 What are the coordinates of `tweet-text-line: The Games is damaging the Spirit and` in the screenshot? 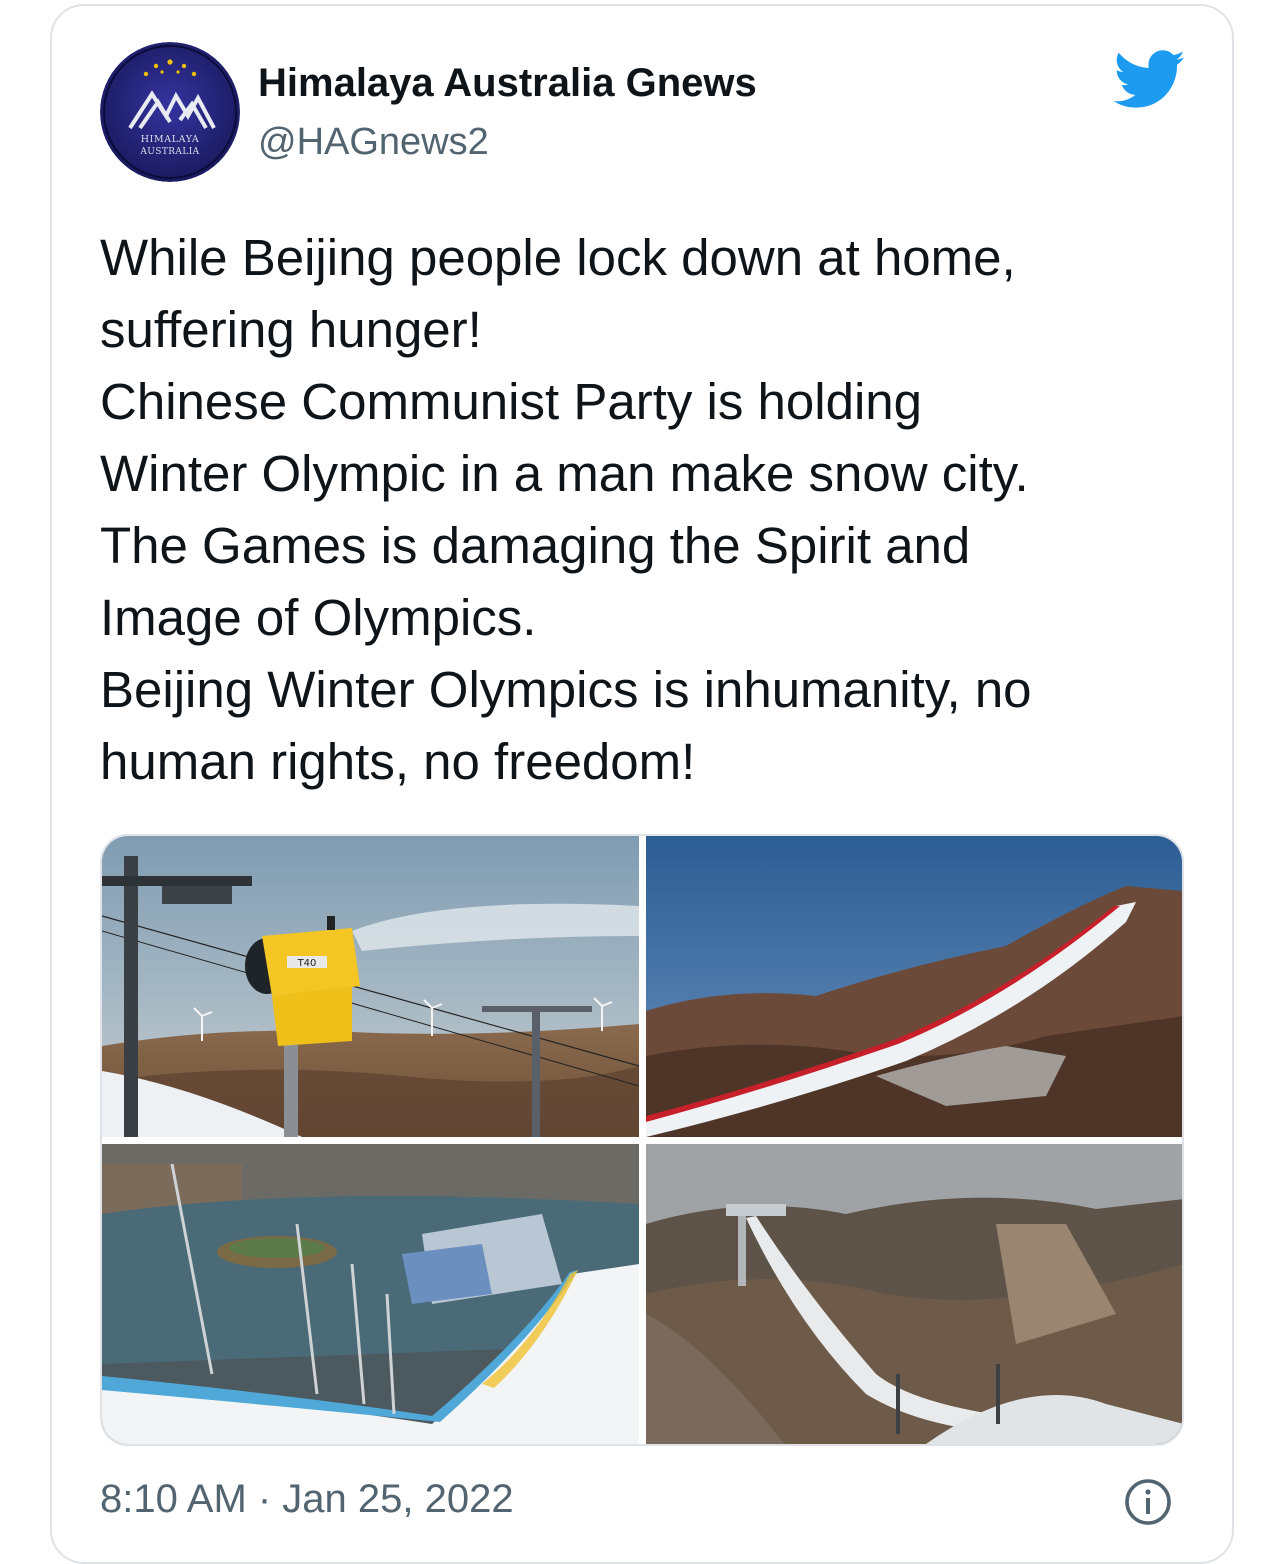 It's located at (535, 545).